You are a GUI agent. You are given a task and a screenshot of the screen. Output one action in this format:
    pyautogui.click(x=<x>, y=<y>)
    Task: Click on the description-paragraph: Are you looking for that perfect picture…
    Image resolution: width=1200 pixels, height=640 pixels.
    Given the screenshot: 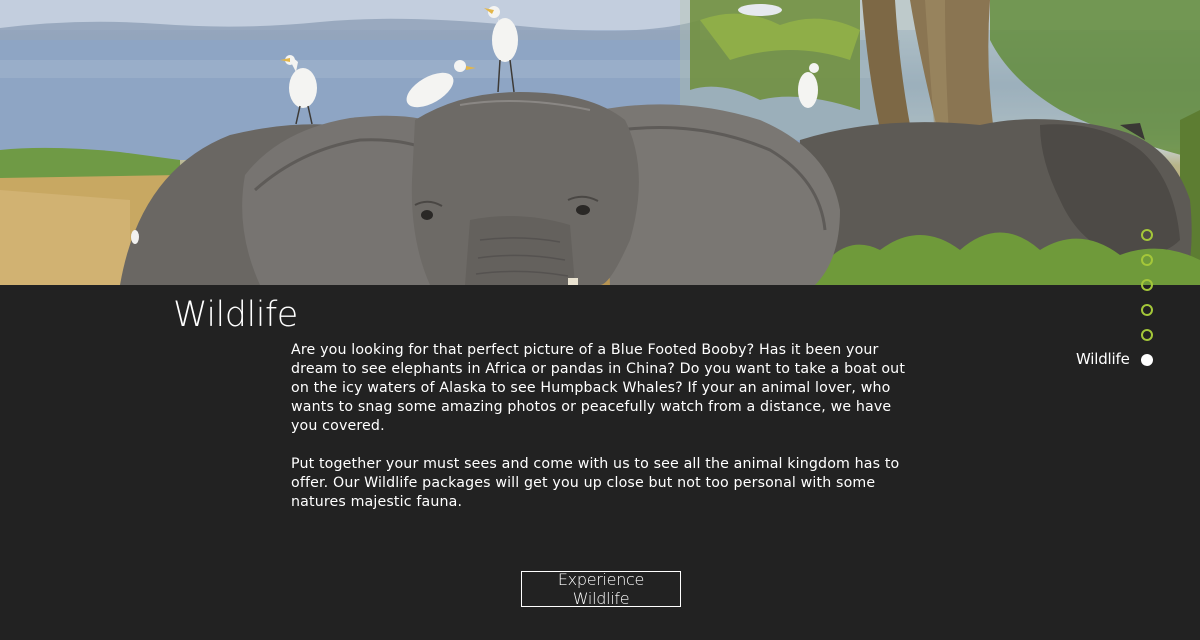 What is the action you would take?
    pyautogui.click(x=598, y=388)
    